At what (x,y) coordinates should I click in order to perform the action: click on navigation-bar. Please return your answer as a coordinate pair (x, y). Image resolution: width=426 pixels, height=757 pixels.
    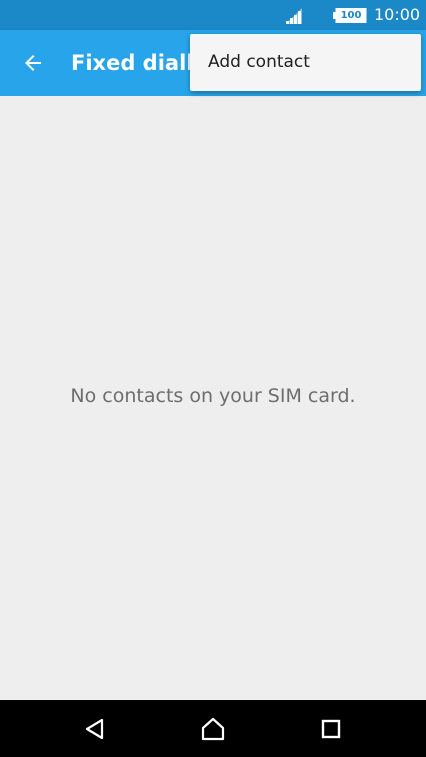
    Looking at the image, I should click on (213, 728).